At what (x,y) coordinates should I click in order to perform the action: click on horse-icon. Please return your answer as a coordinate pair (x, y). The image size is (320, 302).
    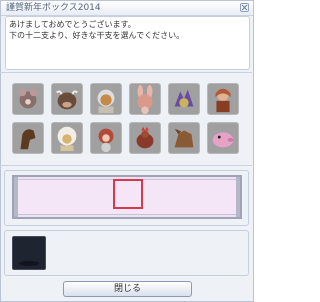
    Looking at the image, I should click on (28, 138).